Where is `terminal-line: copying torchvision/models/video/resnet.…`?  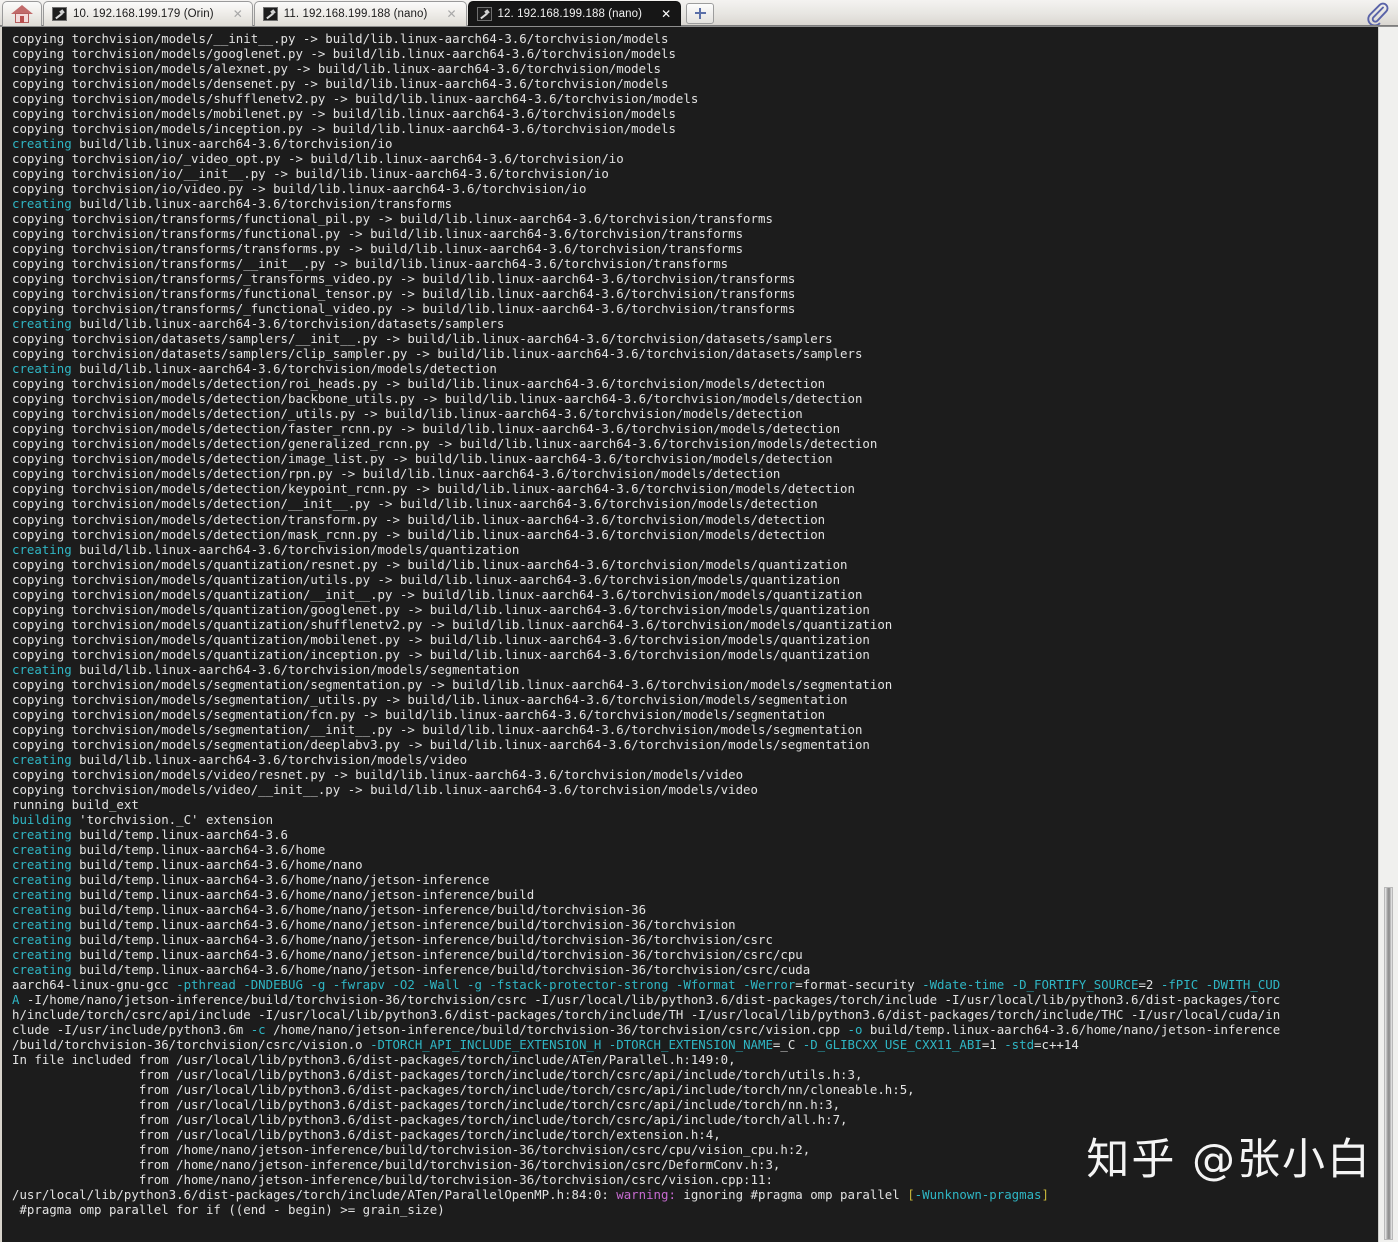 terminal-line: copying torchvision/models/video/resnet.… is located at coordinates (378, 774).